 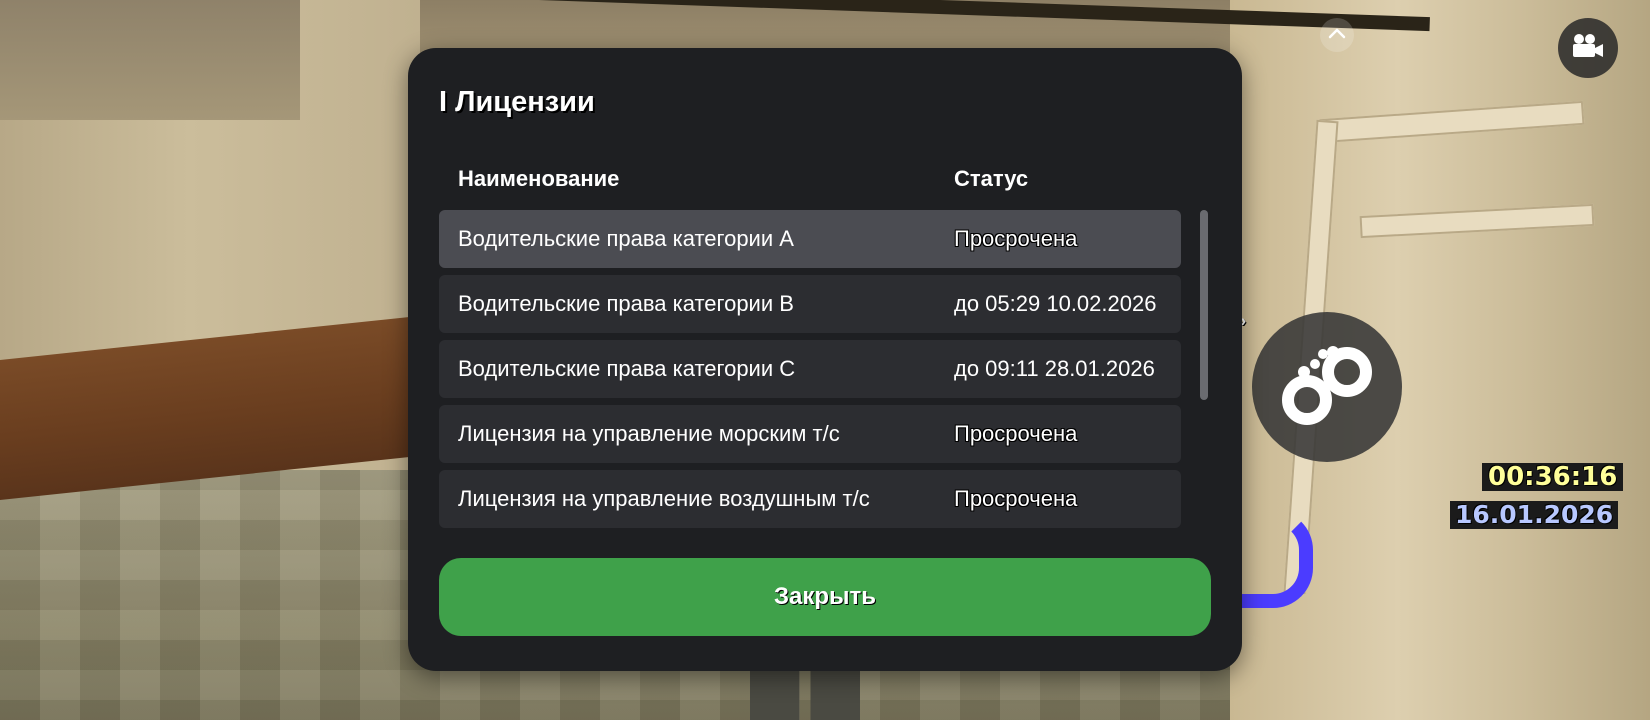 I want to click on license-name: Водительские права категории B, so click(x=626, y=303).